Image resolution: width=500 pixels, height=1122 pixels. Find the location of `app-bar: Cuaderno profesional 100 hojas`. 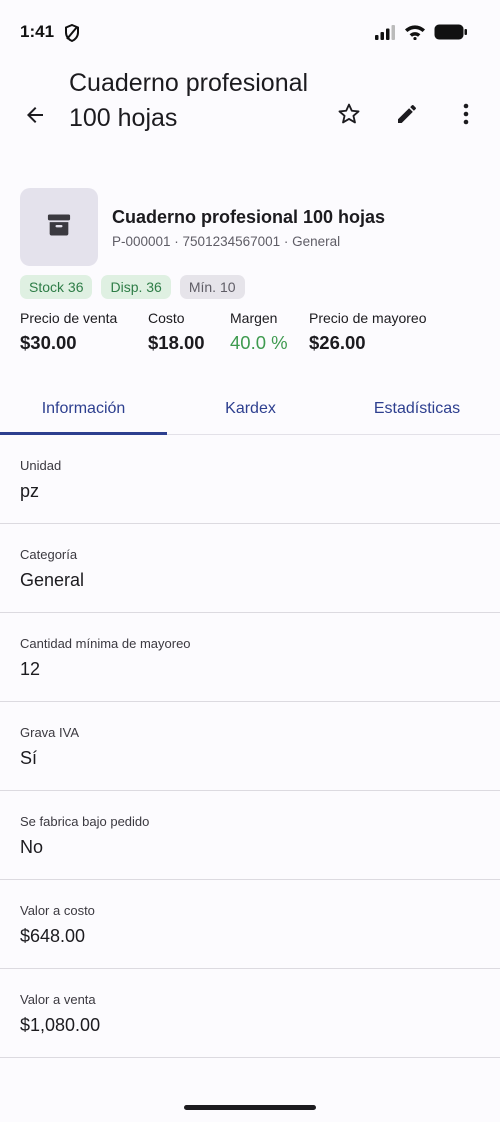

app-bar: Cuaderno profesional 100 hojas is located at coordinates (250, 119).